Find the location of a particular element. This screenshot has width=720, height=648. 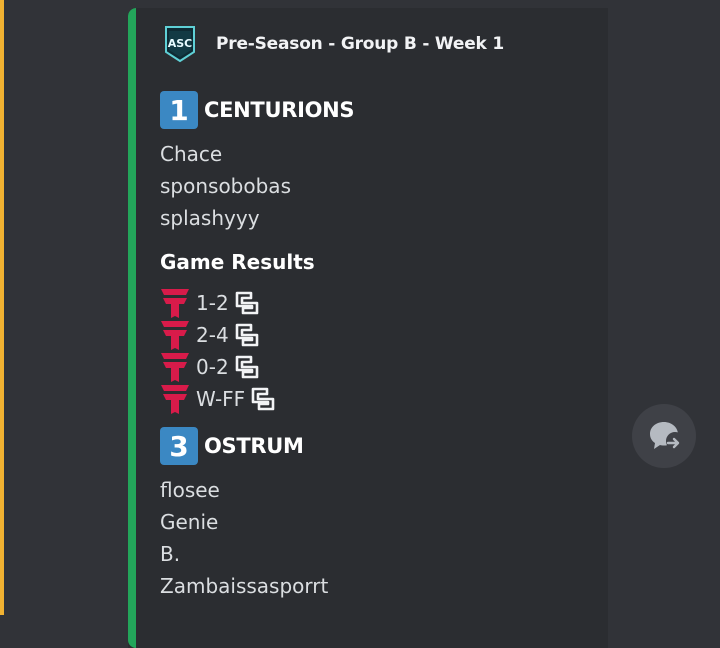

team-heading: 1 CENTURIONS is located at coordinates (257, 110).